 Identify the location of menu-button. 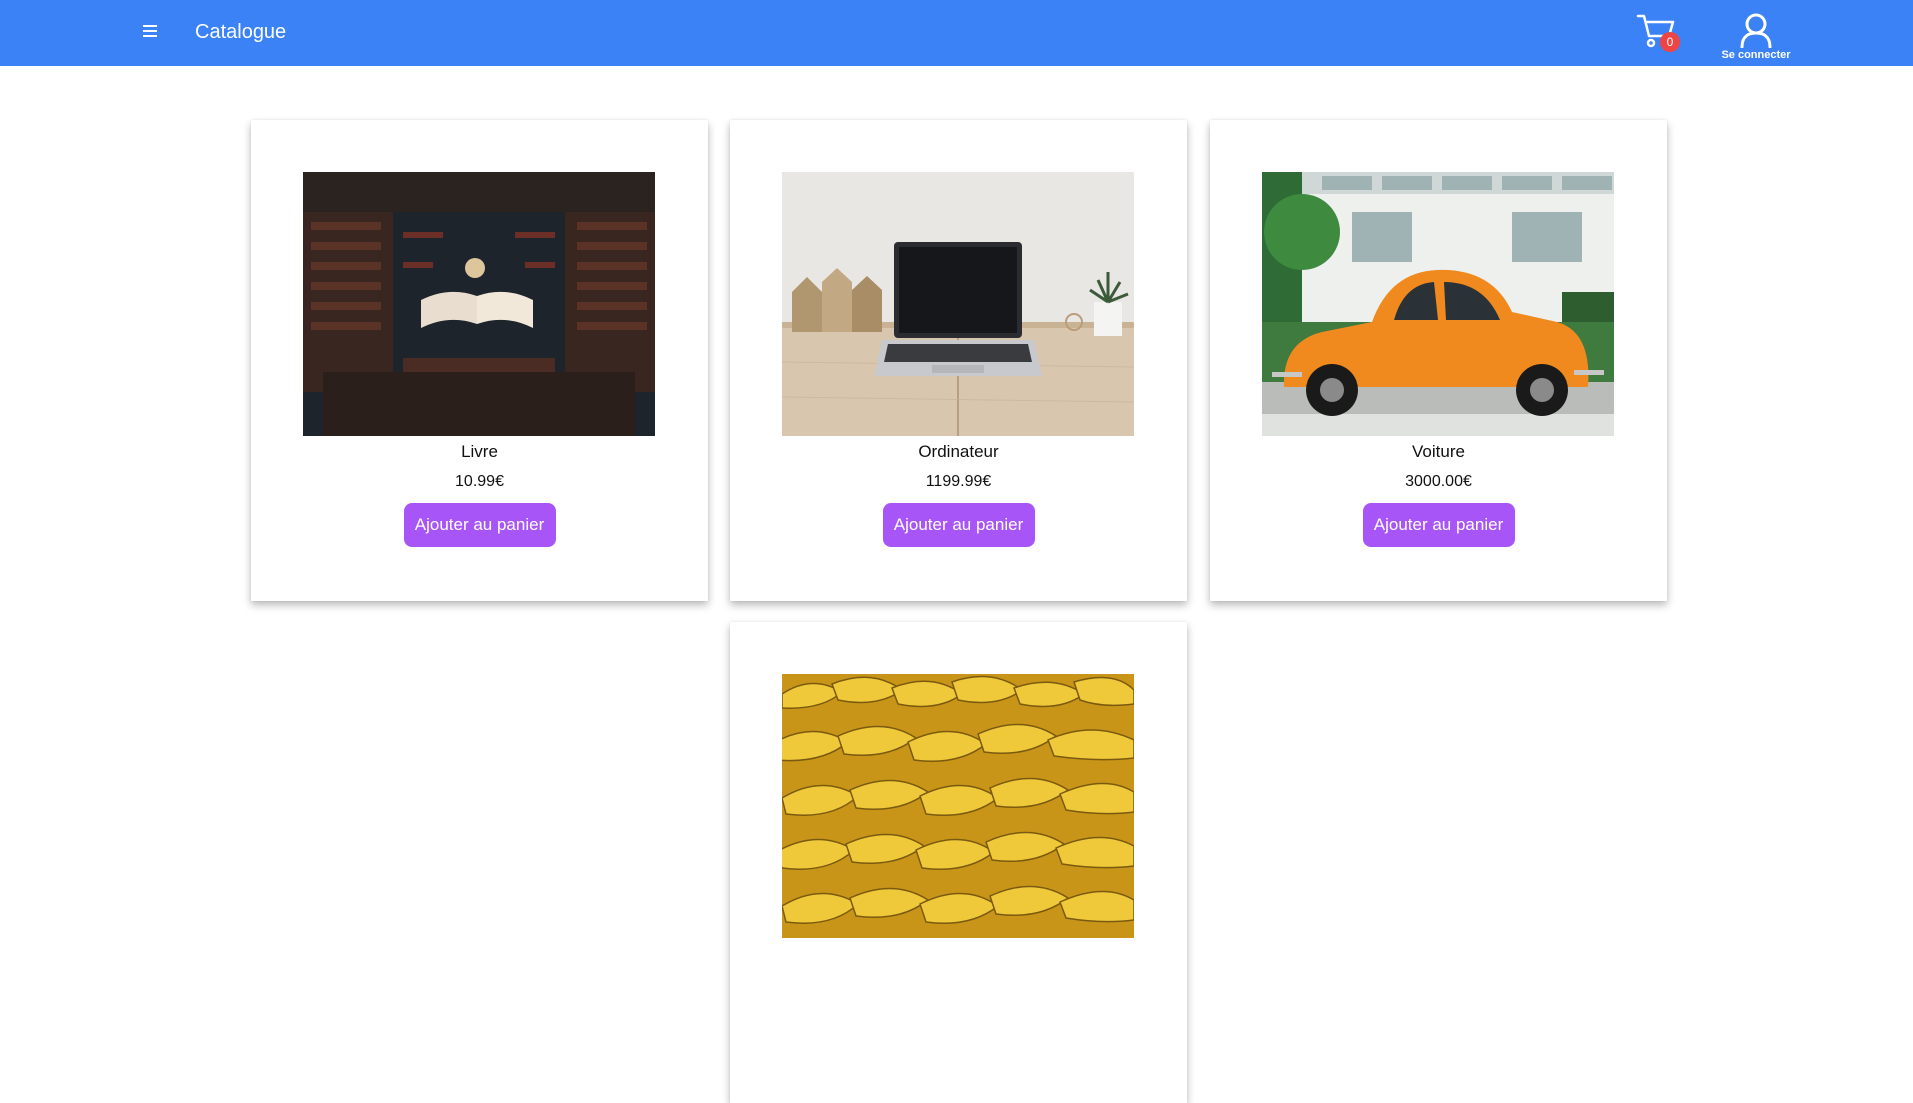
(150, 31).